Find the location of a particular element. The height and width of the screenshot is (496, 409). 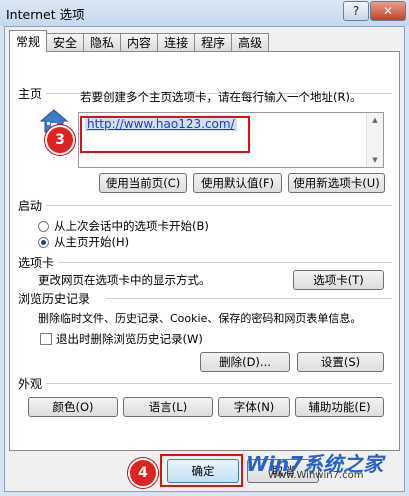

highlight-box-url is located at coordinates (165, 134).